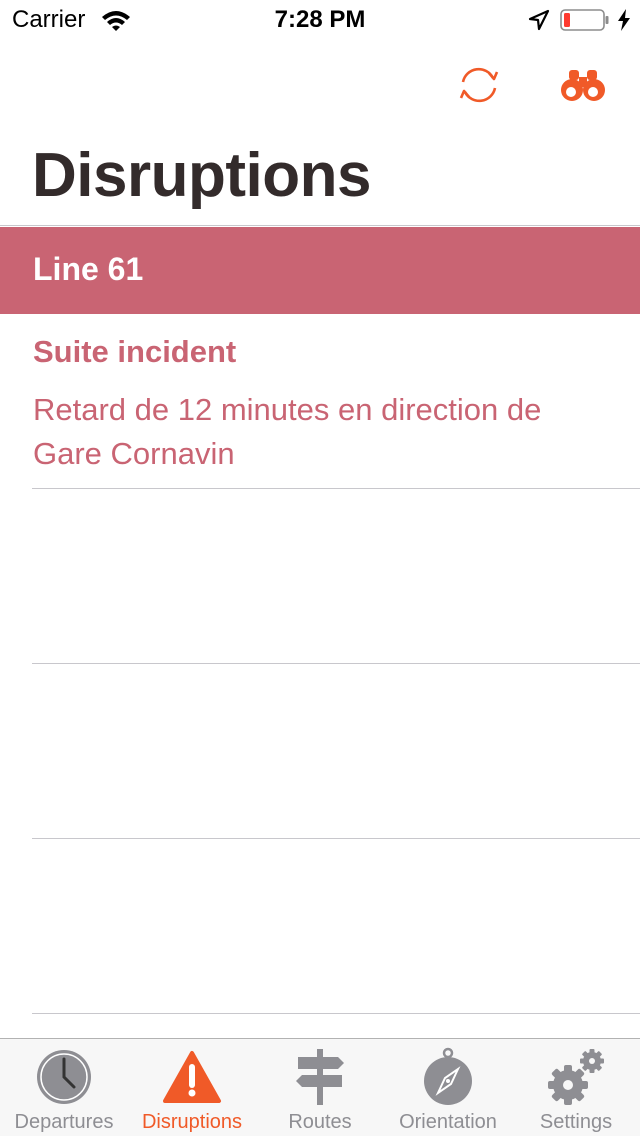 This screenshot has width=640, height=1136. I want to click on tab-departures: Departures, so click(64, 1087).